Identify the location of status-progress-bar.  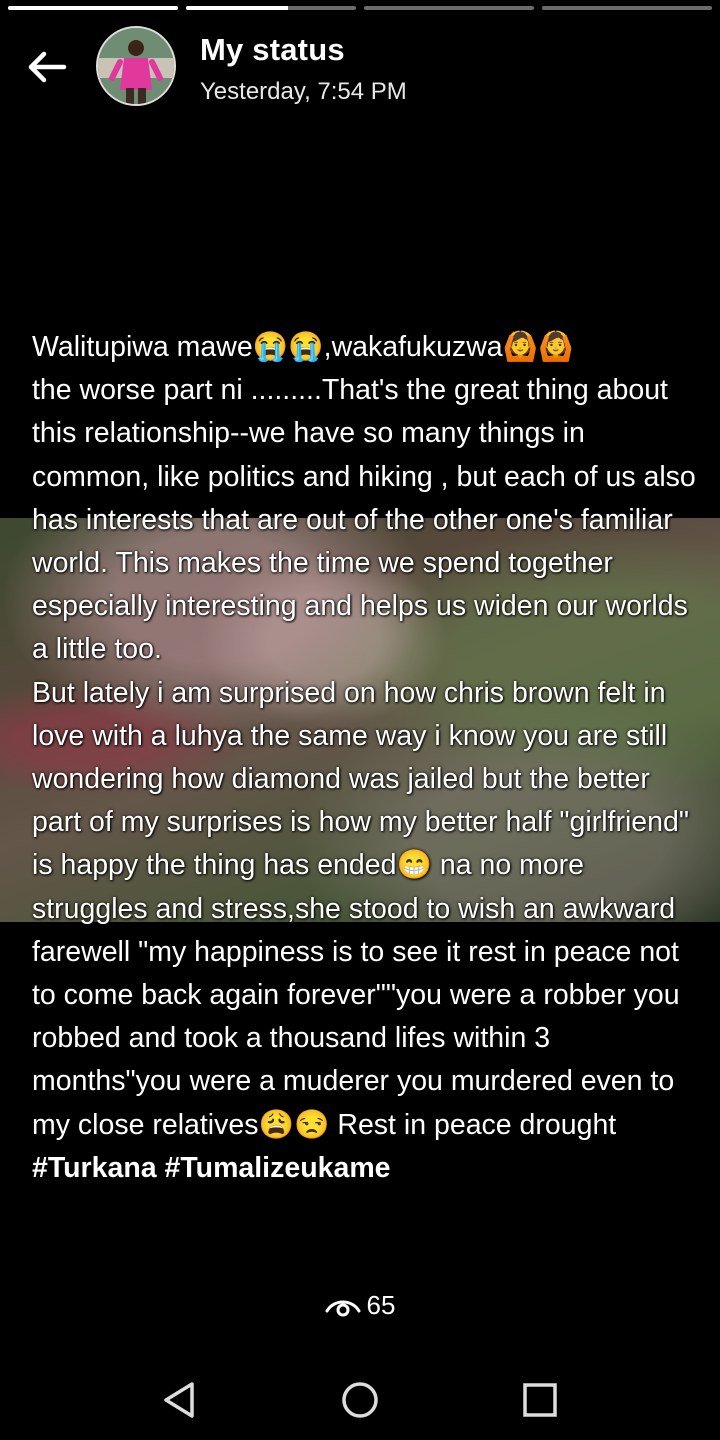
(360, 8).